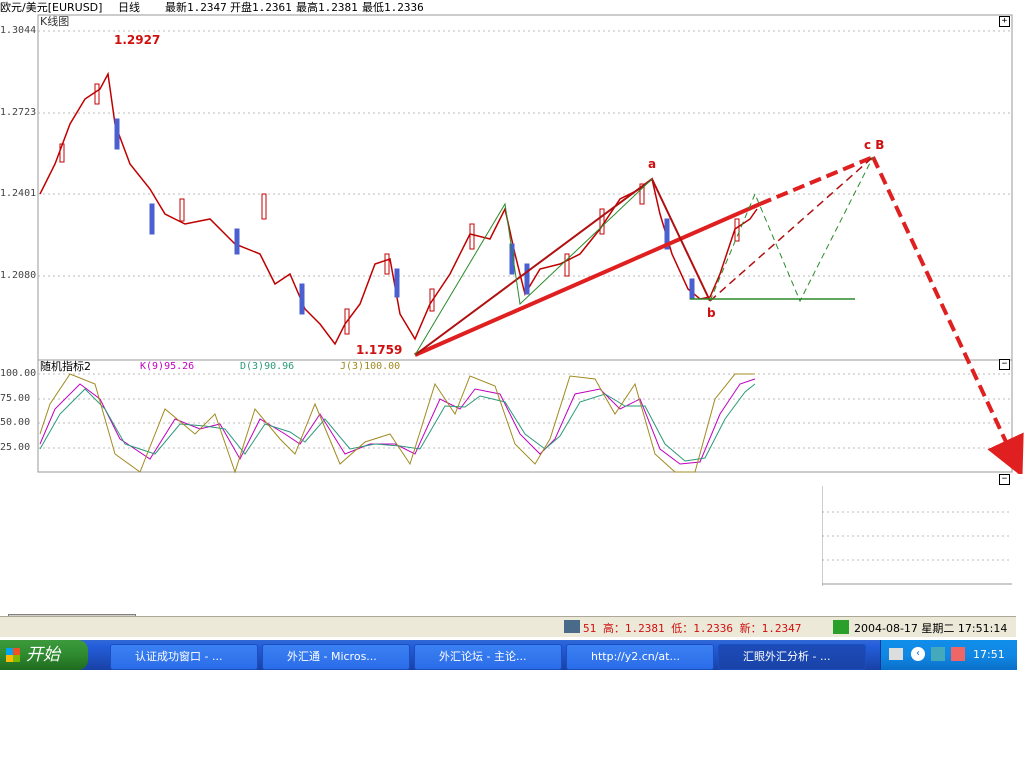 The height and width of the screenshot is (768, 1024). What do you see at coordinates (137, 40) in the screenshot?
I see `high-annotation: 1.2927` at bounding box center [137, 40].